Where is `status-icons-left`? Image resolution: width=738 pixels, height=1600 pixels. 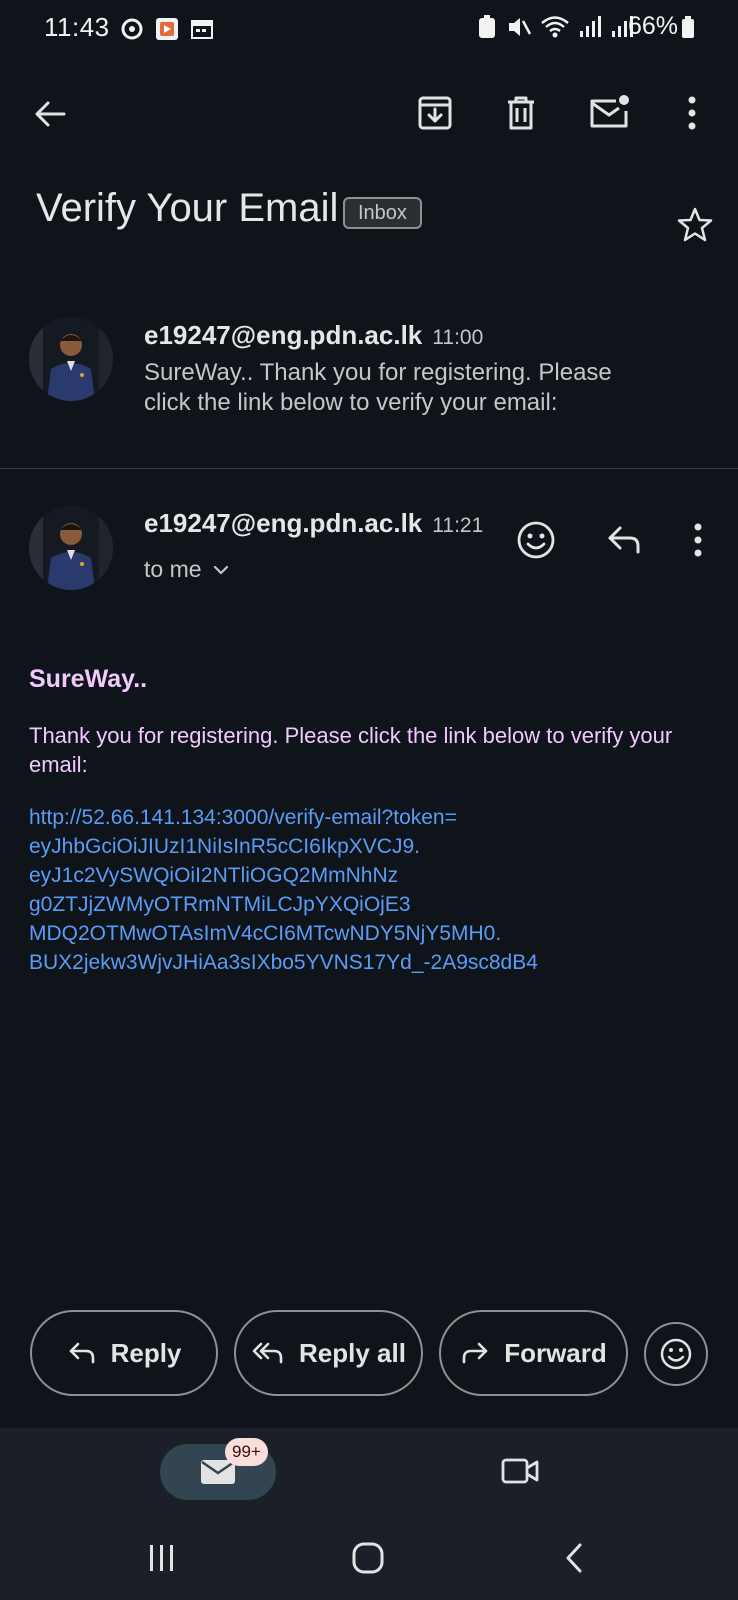 status-icons-left is located at coordinates (167, 29).